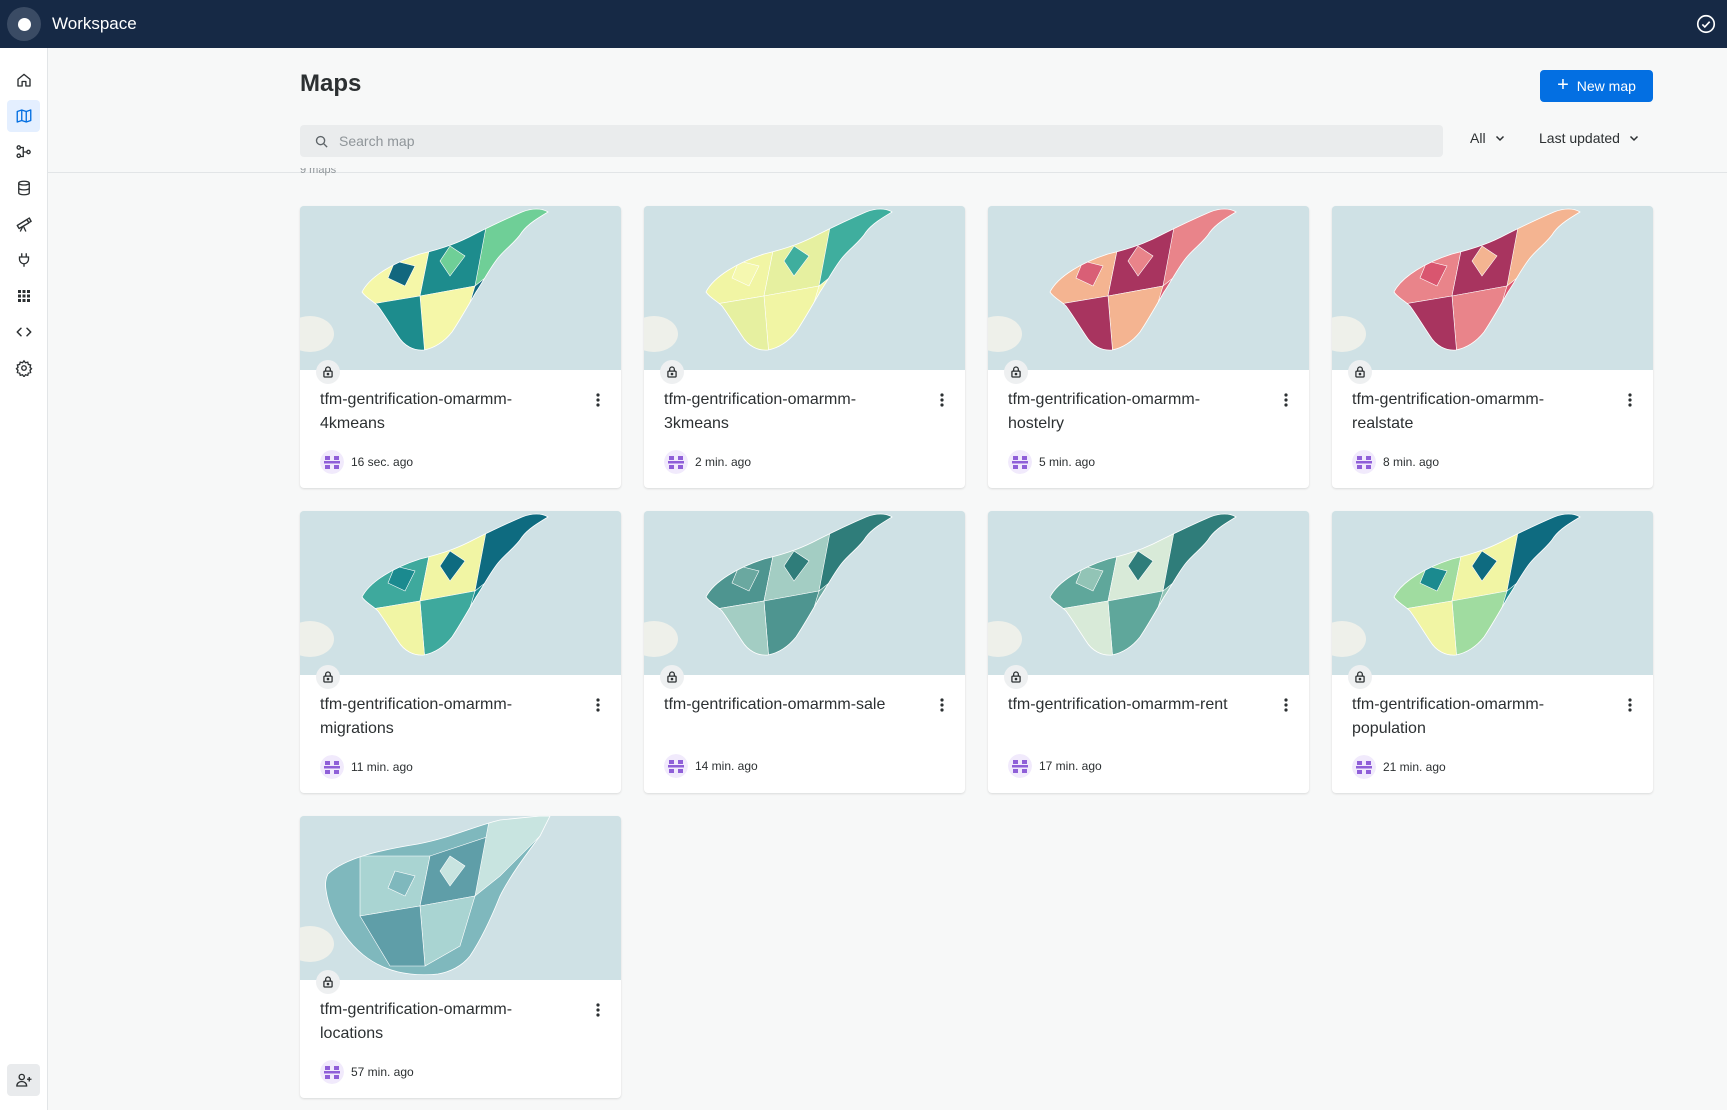 This screenshot has width=1727, height=1110. Describe the element at coordinates (1706, 24) in the screenshot. I see `check-circle-icon` at that location.